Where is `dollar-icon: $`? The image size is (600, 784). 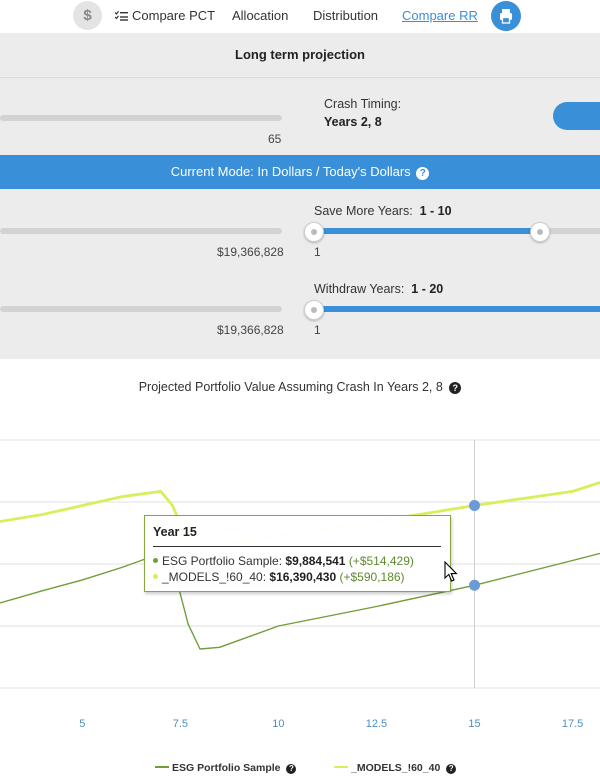 dollar-icon: $ is located at coordinates (87, 15).